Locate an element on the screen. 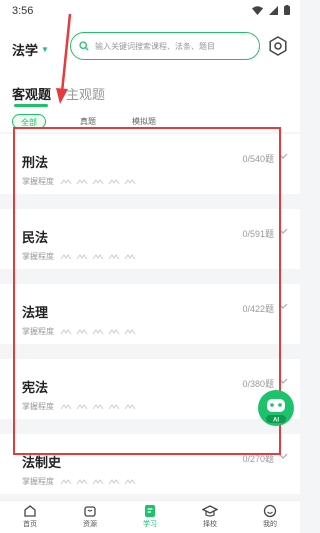 The width and height of the screenshot is (320, 533). nav-home: 首页 is located at coordinates (30, 517).